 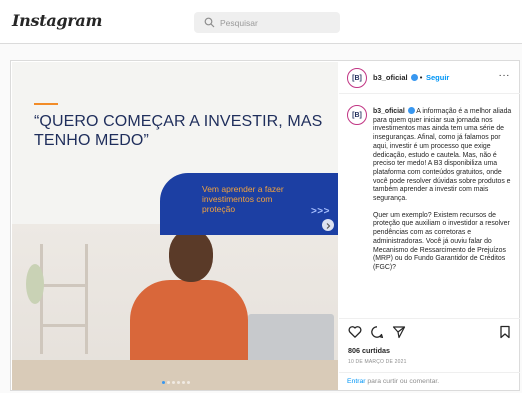 I want to click on share-icon, so click(x=399, y=332).